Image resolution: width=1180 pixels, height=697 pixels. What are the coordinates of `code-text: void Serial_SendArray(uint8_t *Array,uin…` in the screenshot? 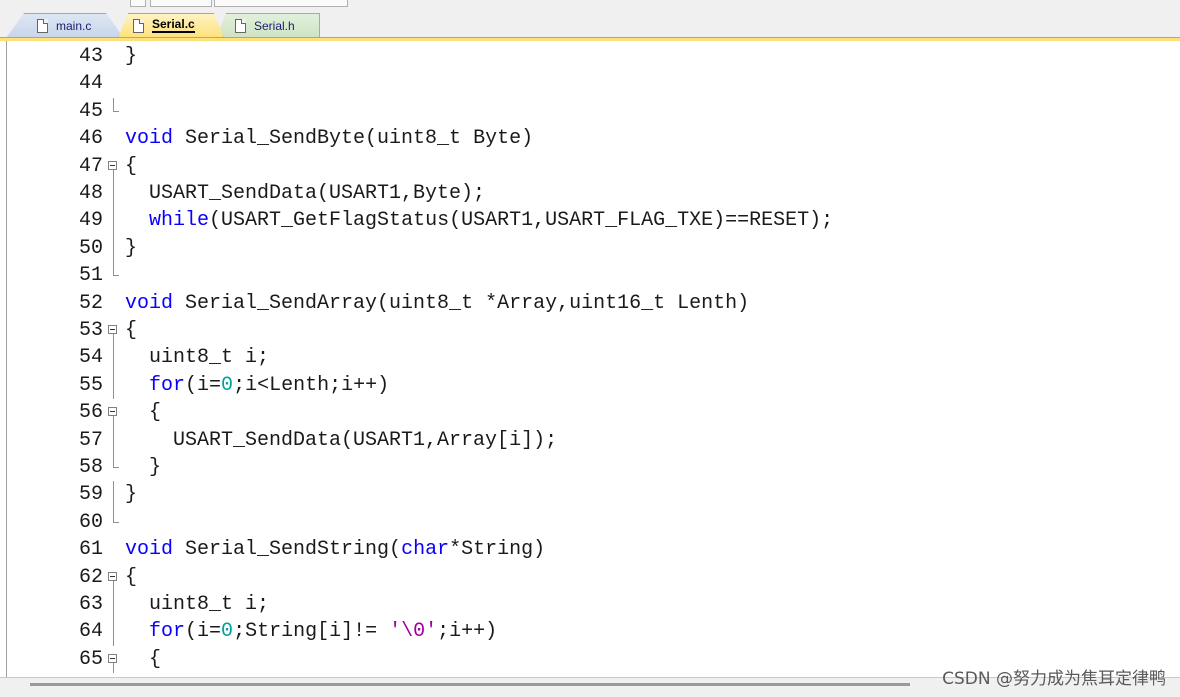 It's located at (437, 303).